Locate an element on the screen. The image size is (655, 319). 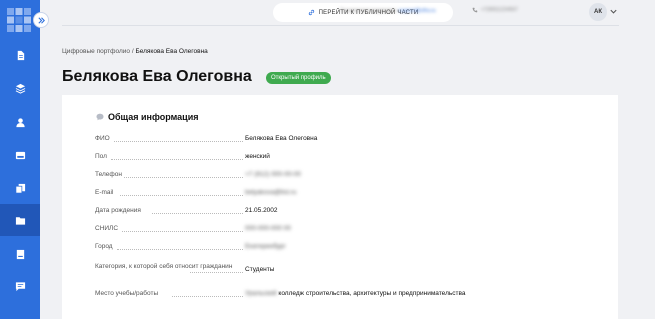
sidebar-collapse-button is located at coordinates (41, 20).